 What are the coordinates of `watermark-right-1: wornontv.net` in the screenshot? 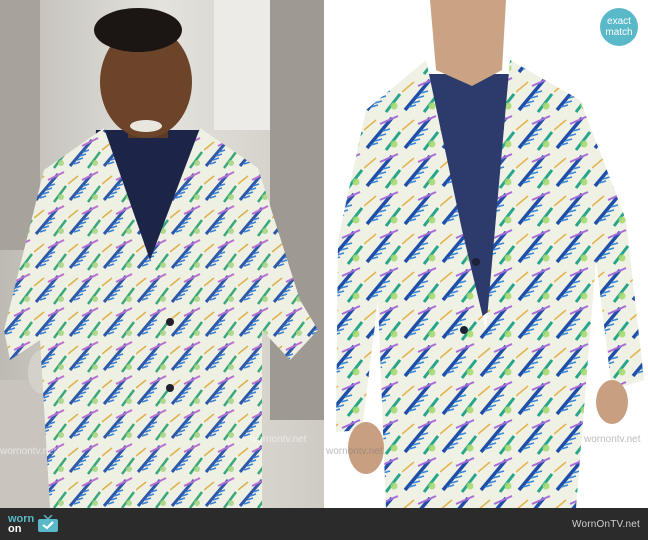 It's located at (612, 439).